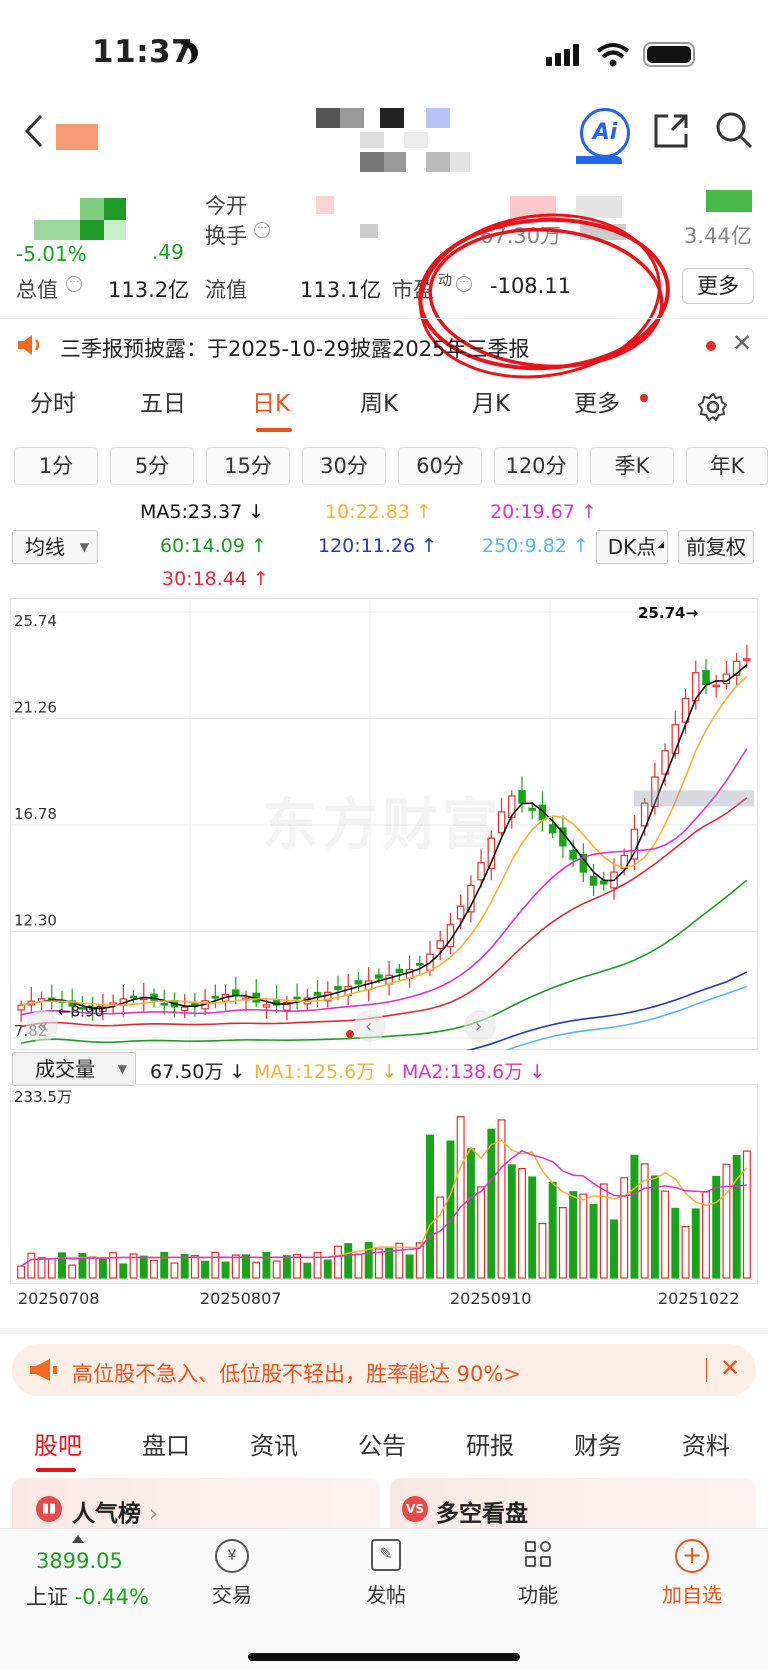 The width and height of the screenshot is (768, 1670). Describe the element at coordinates (240, 1298) in the screenshot. I see `date-tick: 20250807` at that location.